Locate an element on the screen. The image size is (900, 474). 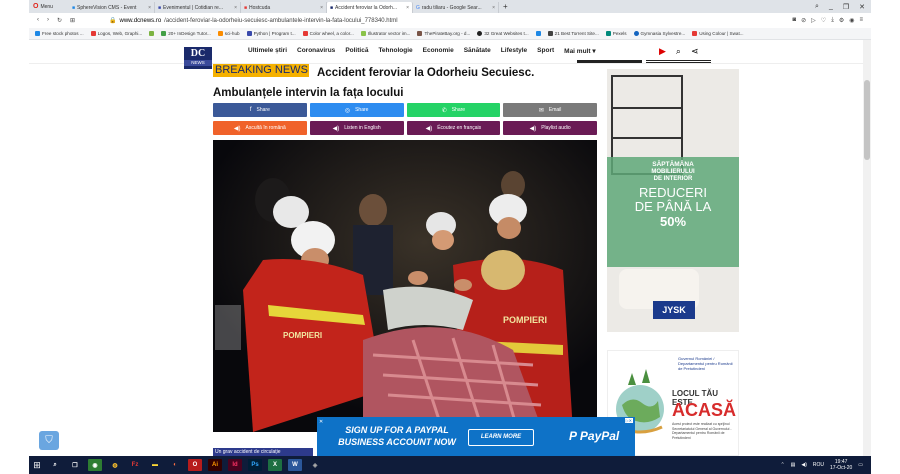
nav-item: Sport is located at coordinates (545, 51).